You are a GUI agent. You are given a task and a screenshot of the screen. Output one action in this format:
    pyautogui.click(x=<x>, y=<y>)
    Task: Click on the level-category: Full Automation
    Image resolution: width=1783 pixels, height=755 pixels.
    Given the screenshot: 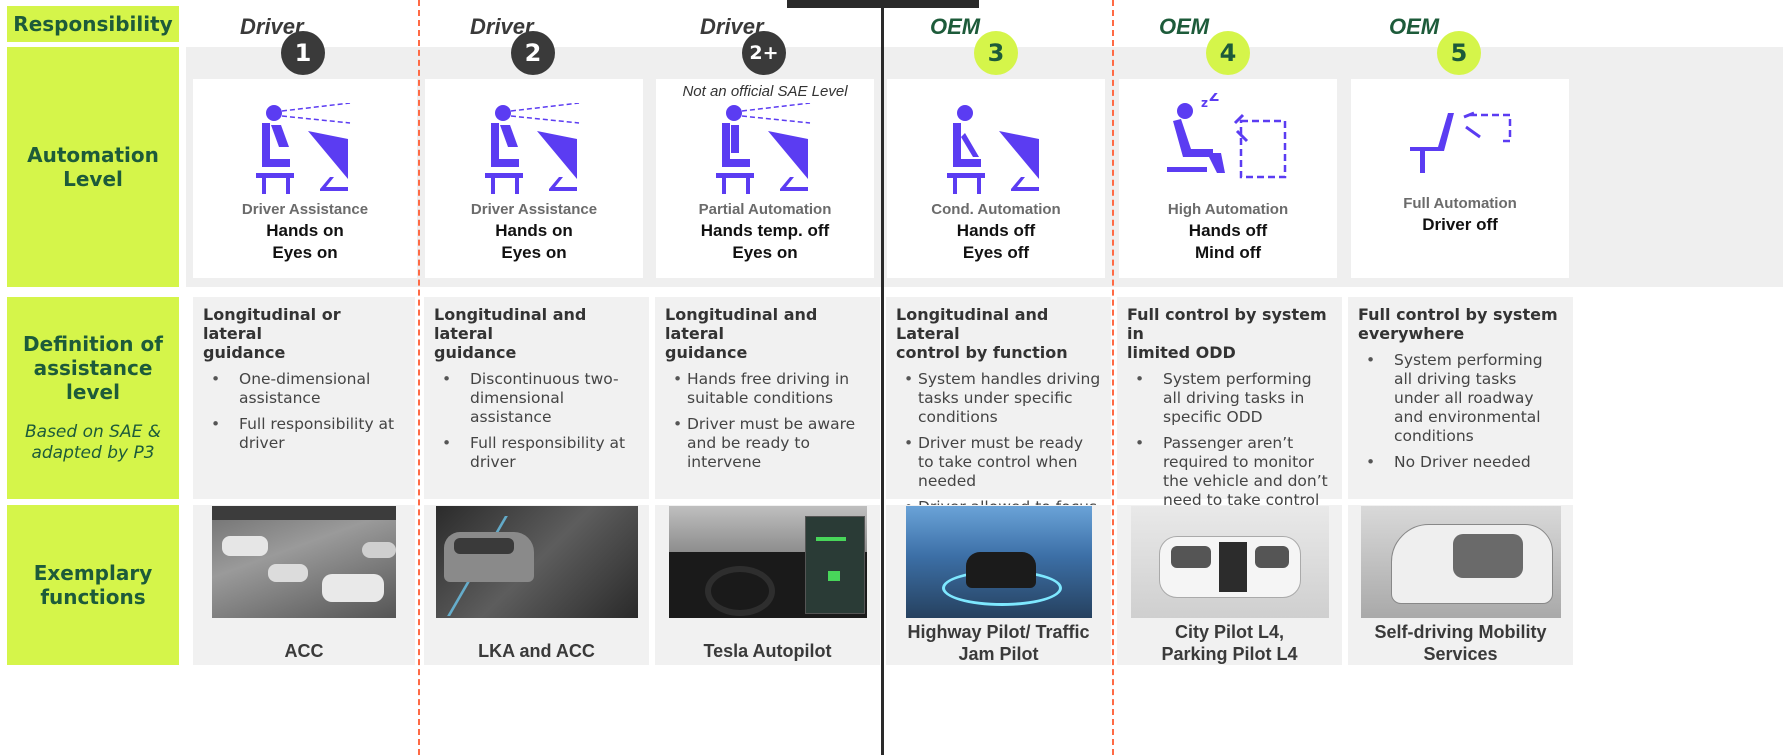 What is the action you would take?
    pyautogui.click(x=1460, y=203)
    